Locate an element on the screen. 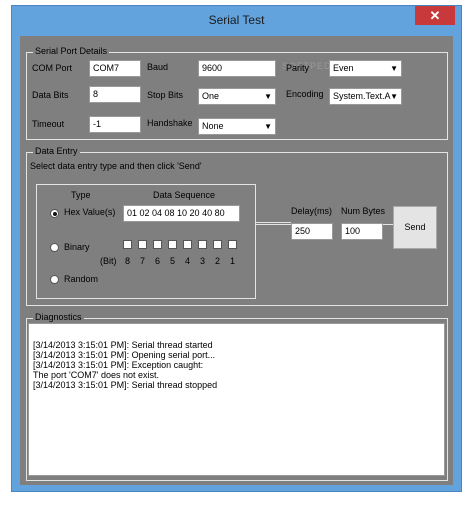 This screenshot has height=507, width=474. hex-radio is located at coordinates (54, 213).